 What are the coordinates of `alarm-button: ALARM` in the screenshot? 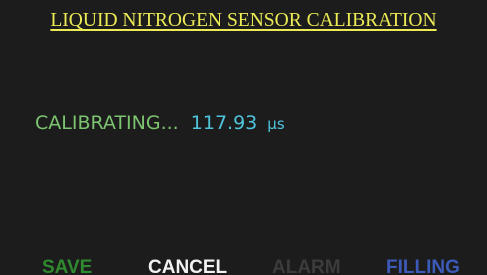 It's located at (306, 266).